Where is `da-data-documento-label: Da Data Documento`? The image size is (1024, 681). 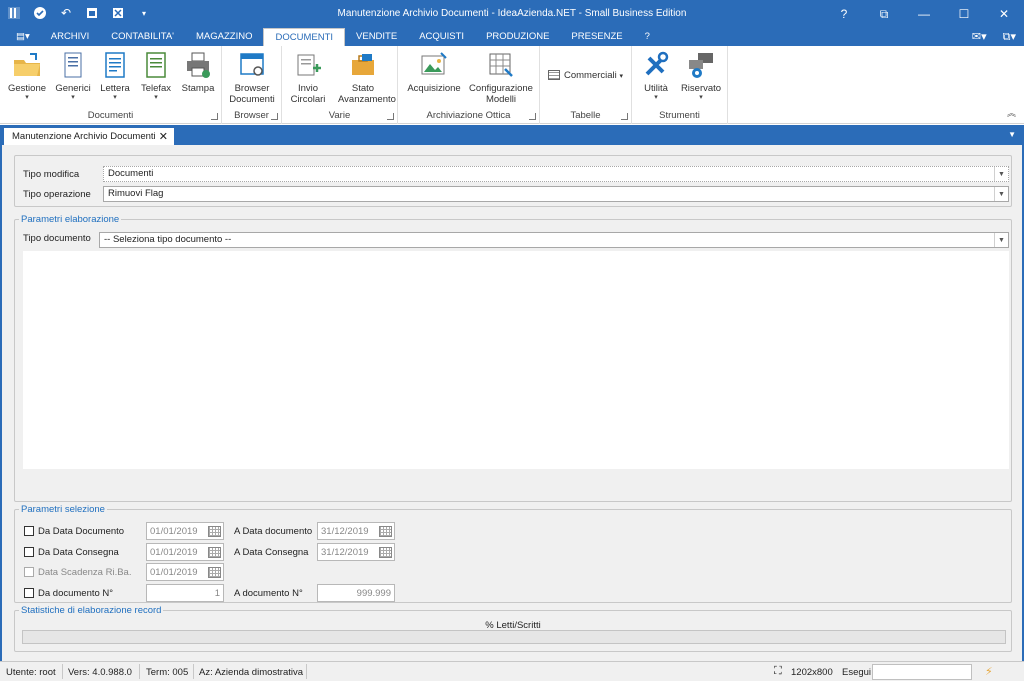 da-data-documento-label: Da Data Documento is located at coordinates (81, 531).